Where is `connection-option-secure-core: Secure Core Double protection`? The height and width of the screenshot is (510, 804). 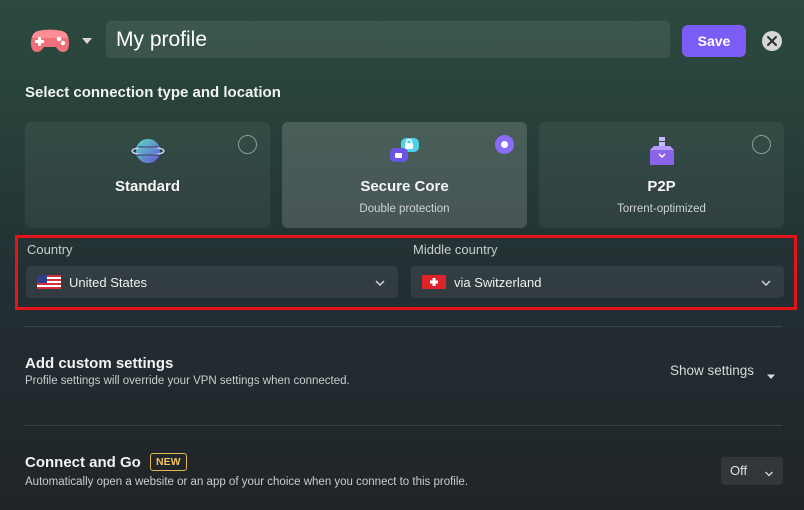 connection-option-secure-core: Secure Core Double protection is located at coordinates (404, 175).